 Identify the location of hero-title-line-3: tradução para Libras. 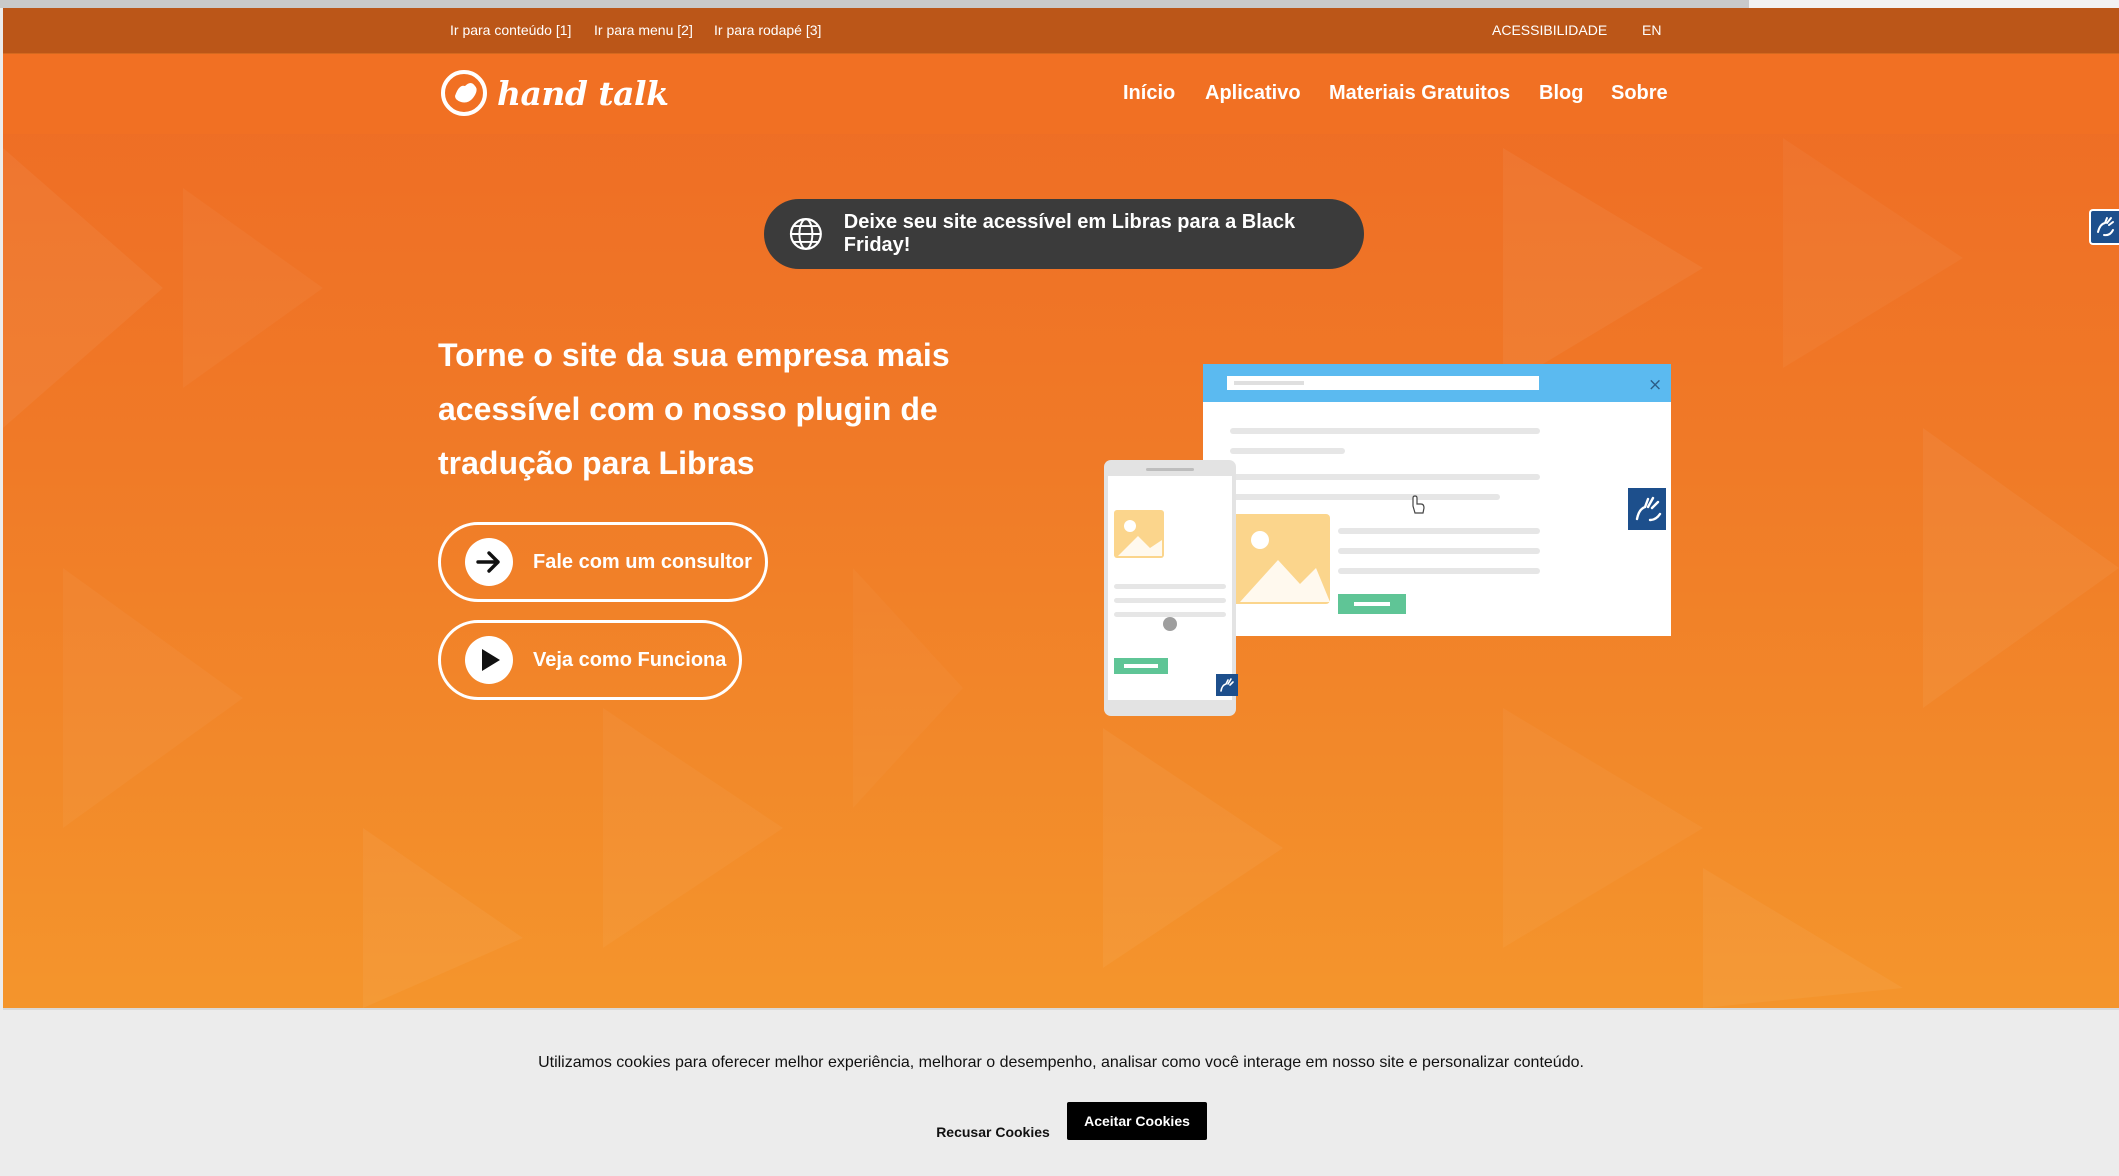
(596, 463).